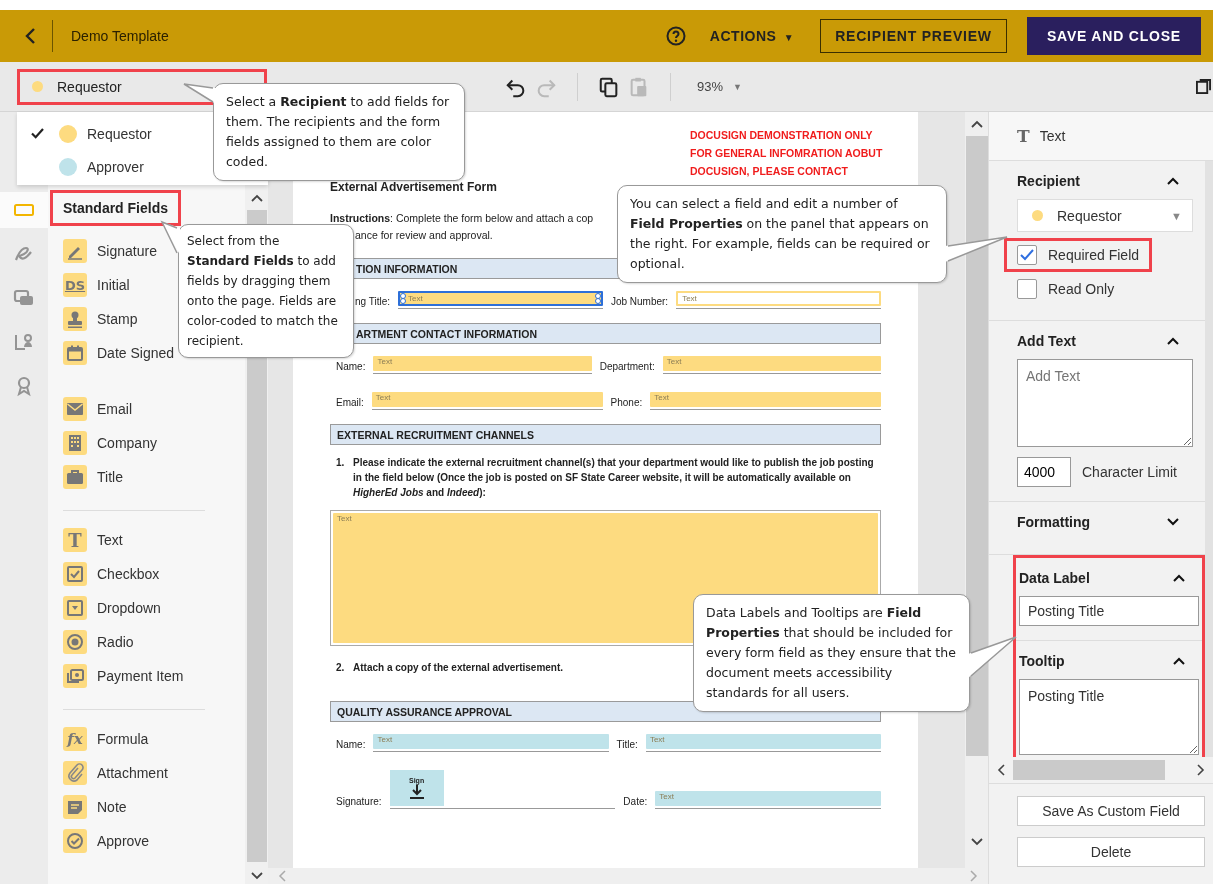 The height and width of the screenshot is (884, 1213). I want to click on field-label: Job Number:, so click(639, 302).